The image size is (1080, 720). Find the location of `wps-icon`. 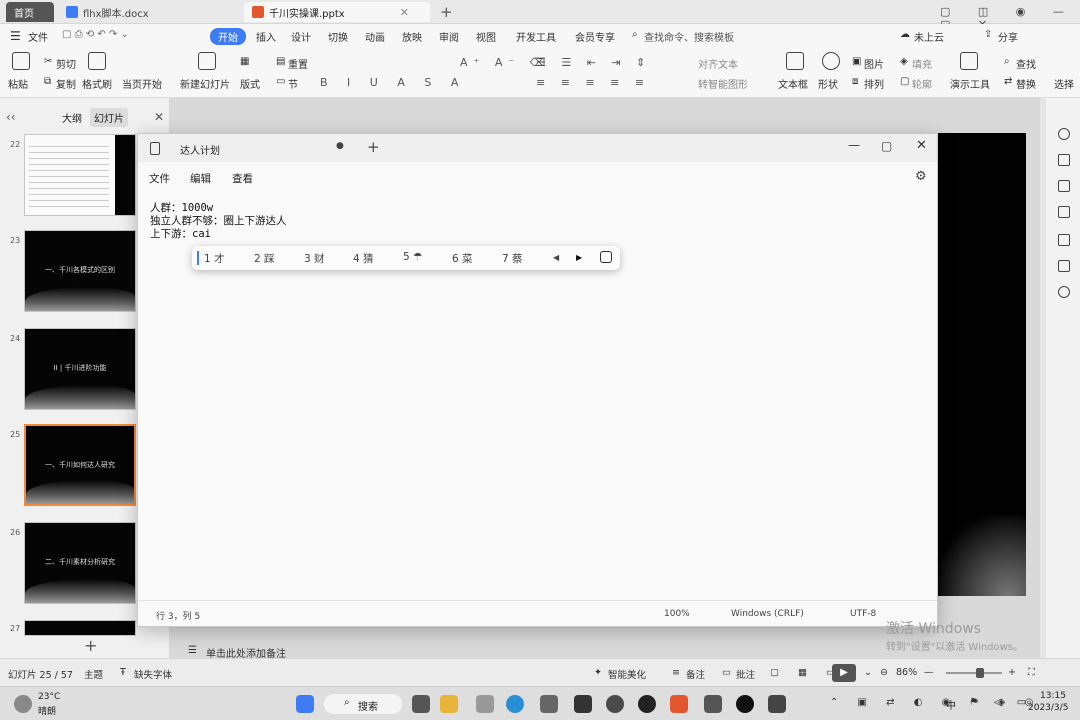

wps-icon is located at coordinates (679, 704).